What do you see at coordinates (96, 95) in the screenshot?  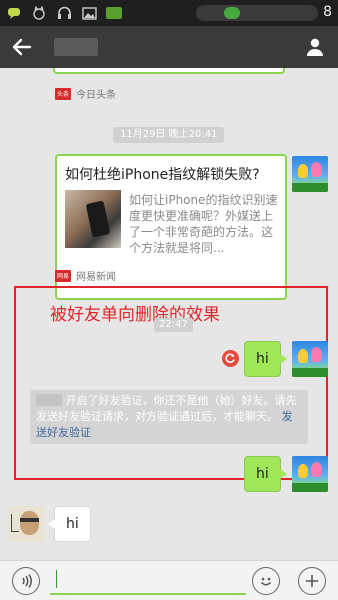 I see `news-source-label: 今日头条` at bounding box center [96, 95].